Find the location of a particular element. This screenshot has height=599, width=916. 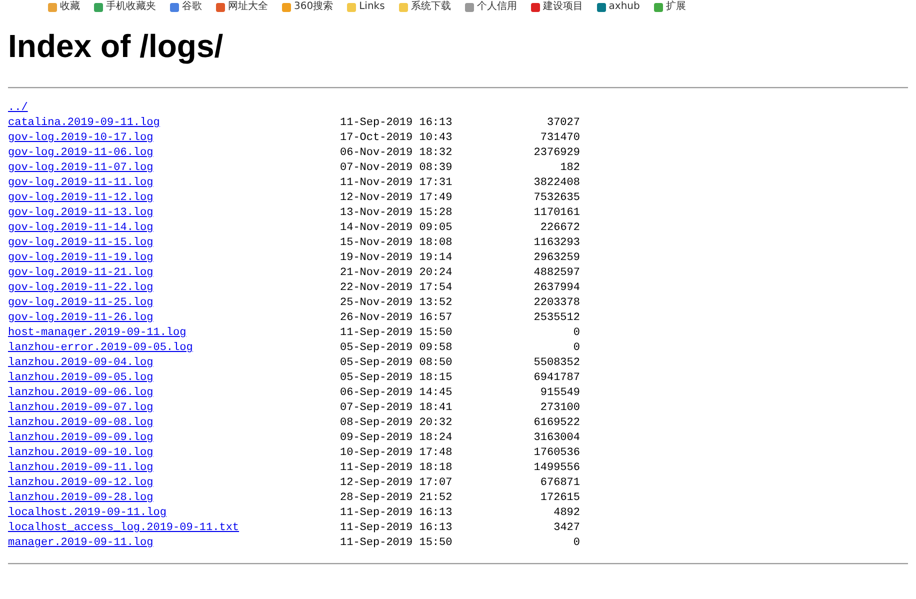

modified-date: 13-Nov-2019 15:28 is located at coordinates (396, 213).